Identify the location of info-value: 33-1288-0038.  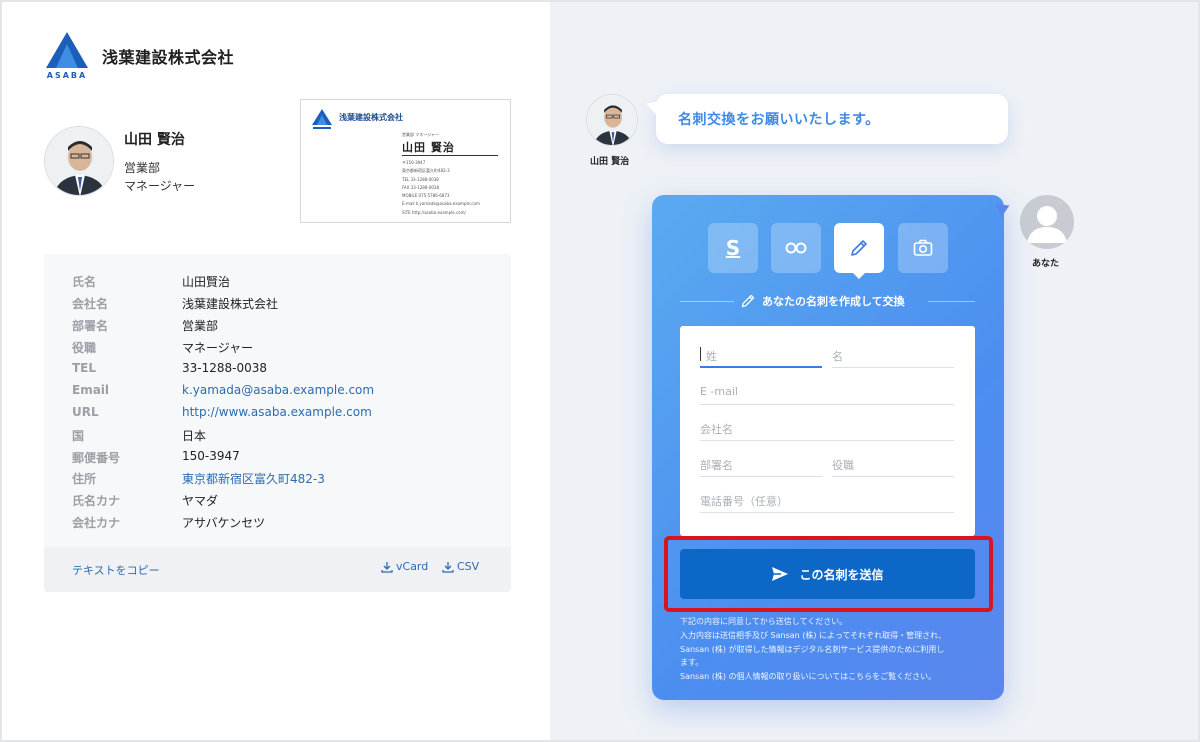
(225, 368).